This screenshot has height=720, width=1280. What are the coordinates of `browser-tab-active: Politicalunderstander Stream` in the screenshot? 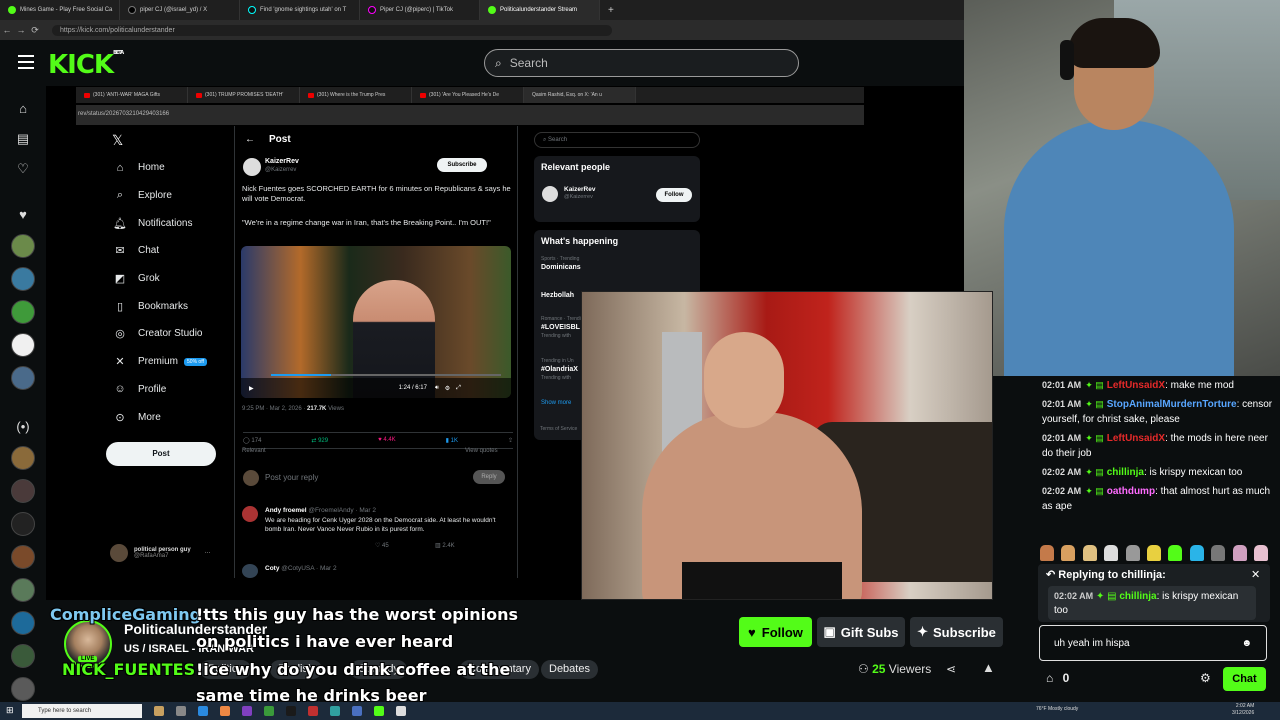 It's located at (540, 10).